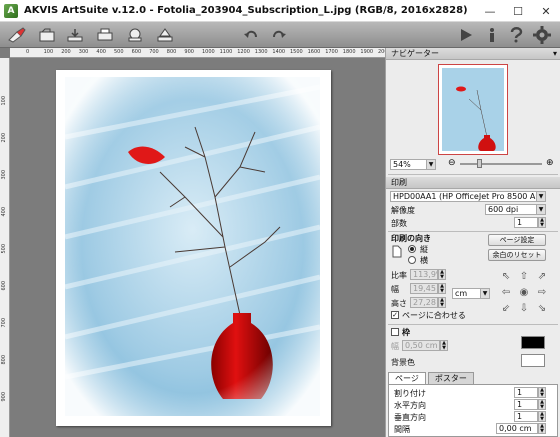 Image resolution: width=560 pixels, height=437 pixels. I want to click on ratio-input: 113,9%, so click(424, 274).